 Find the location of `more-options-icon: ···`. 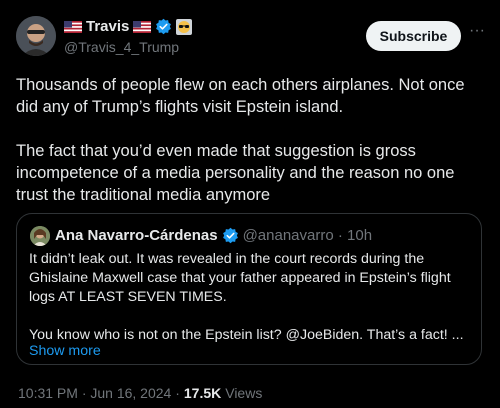

more-options-icon: ··· is located at coordinates (477, 33).